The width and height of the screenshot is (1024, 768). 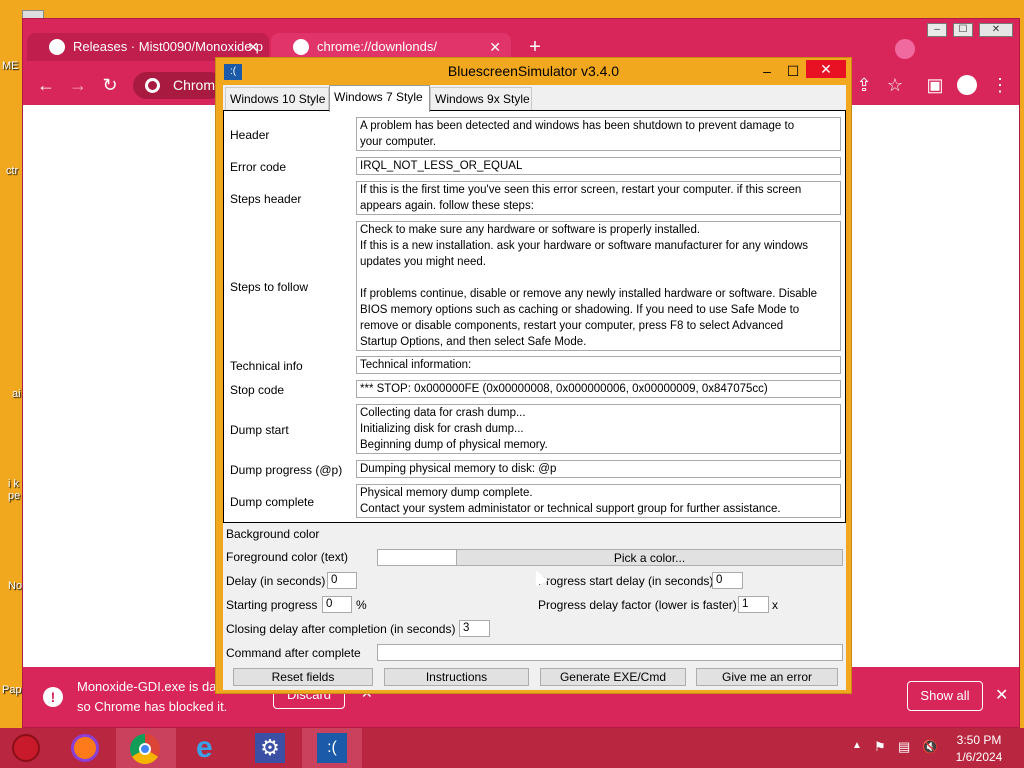 What do you see at coordinates (233, 72) in the screenshot?
I see `app-icon: :(` at bounding box center [233, 72].